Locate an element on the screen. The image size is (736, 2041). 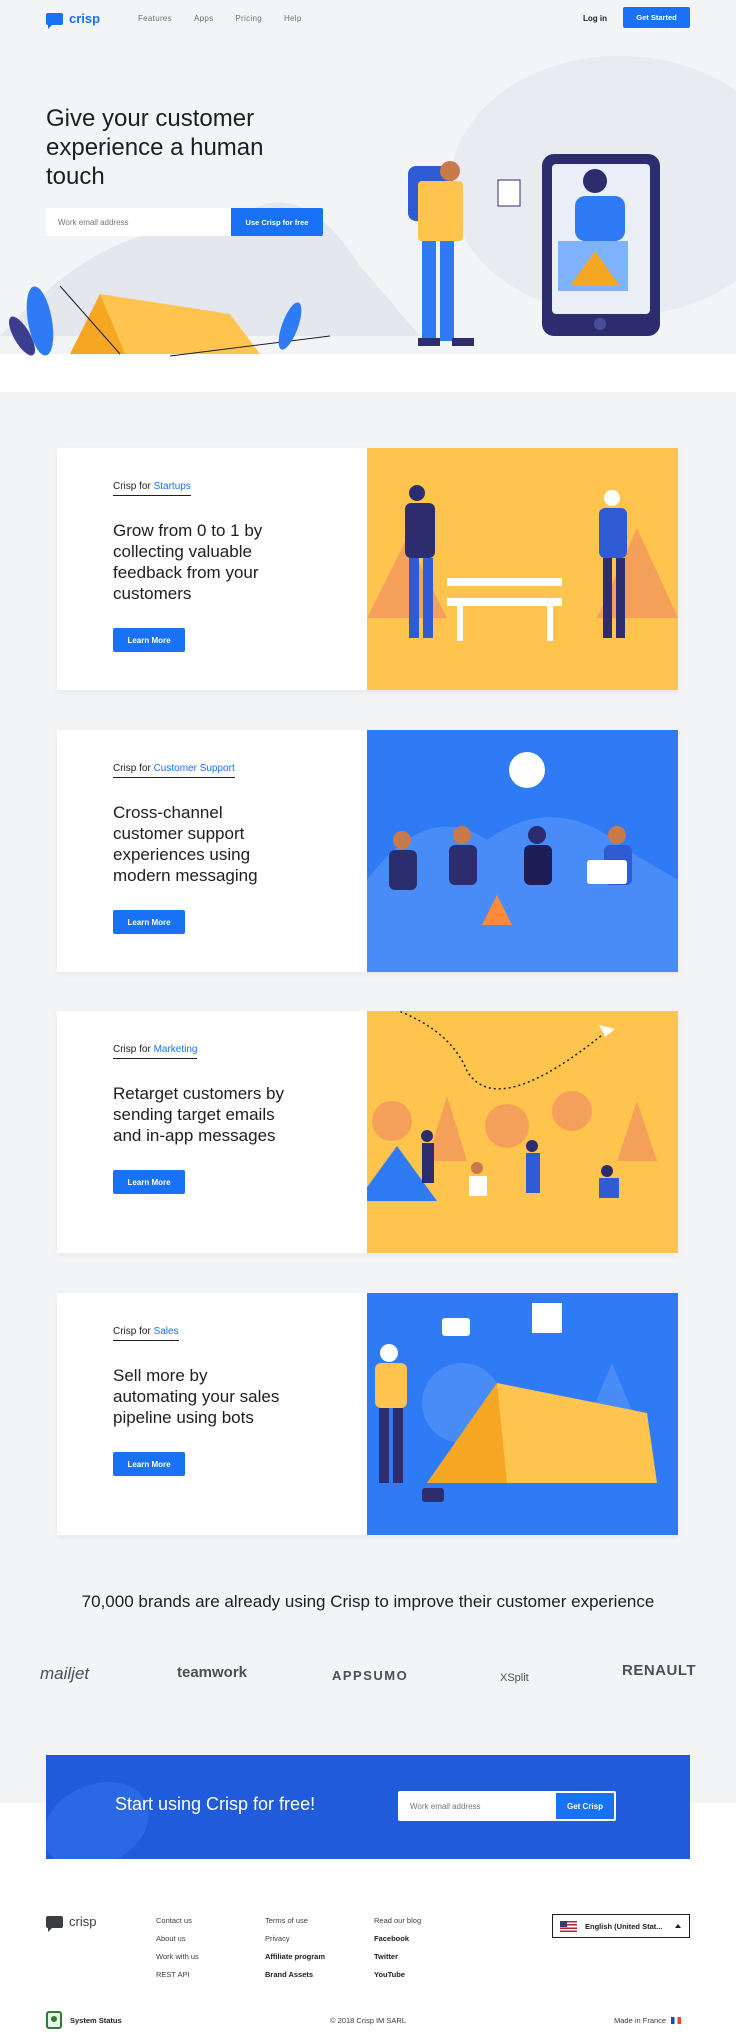
cta-email-input is located at coordinates (478, 1806).